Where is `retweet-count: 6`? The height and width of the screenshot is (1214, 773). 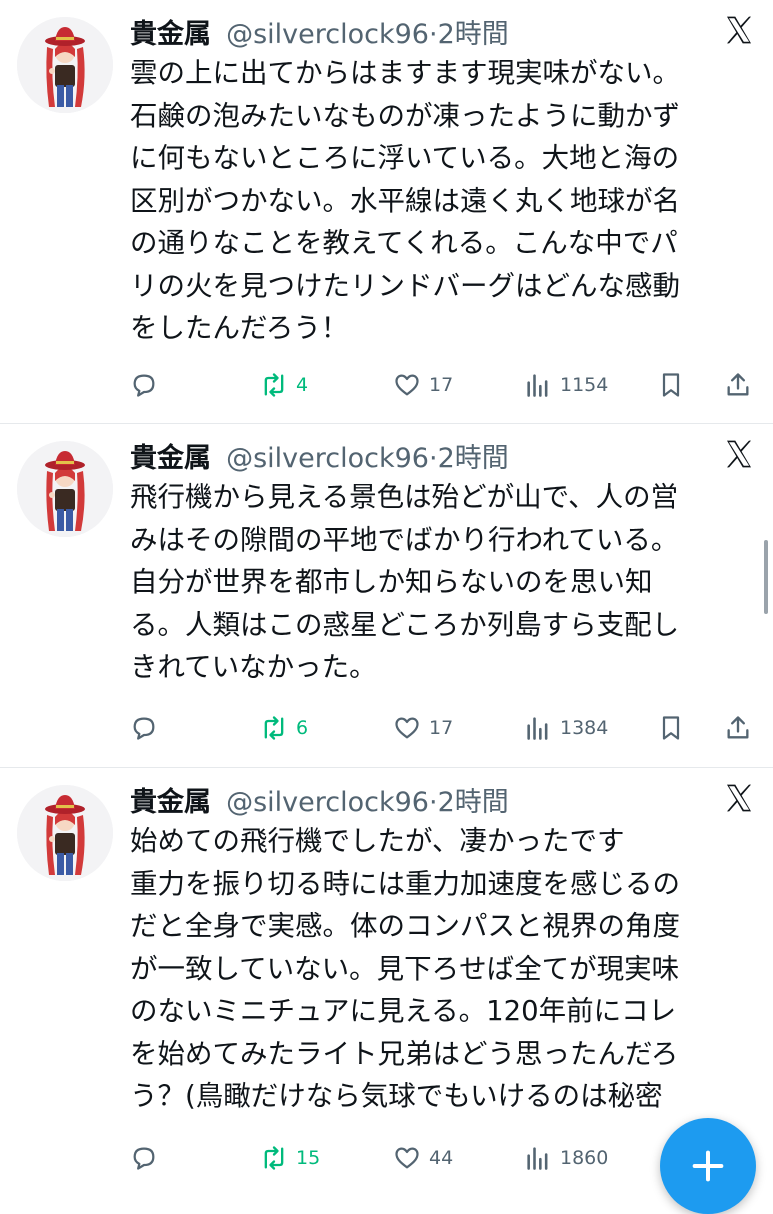
retweet-count: 6 is located at coordinates (302, 728).